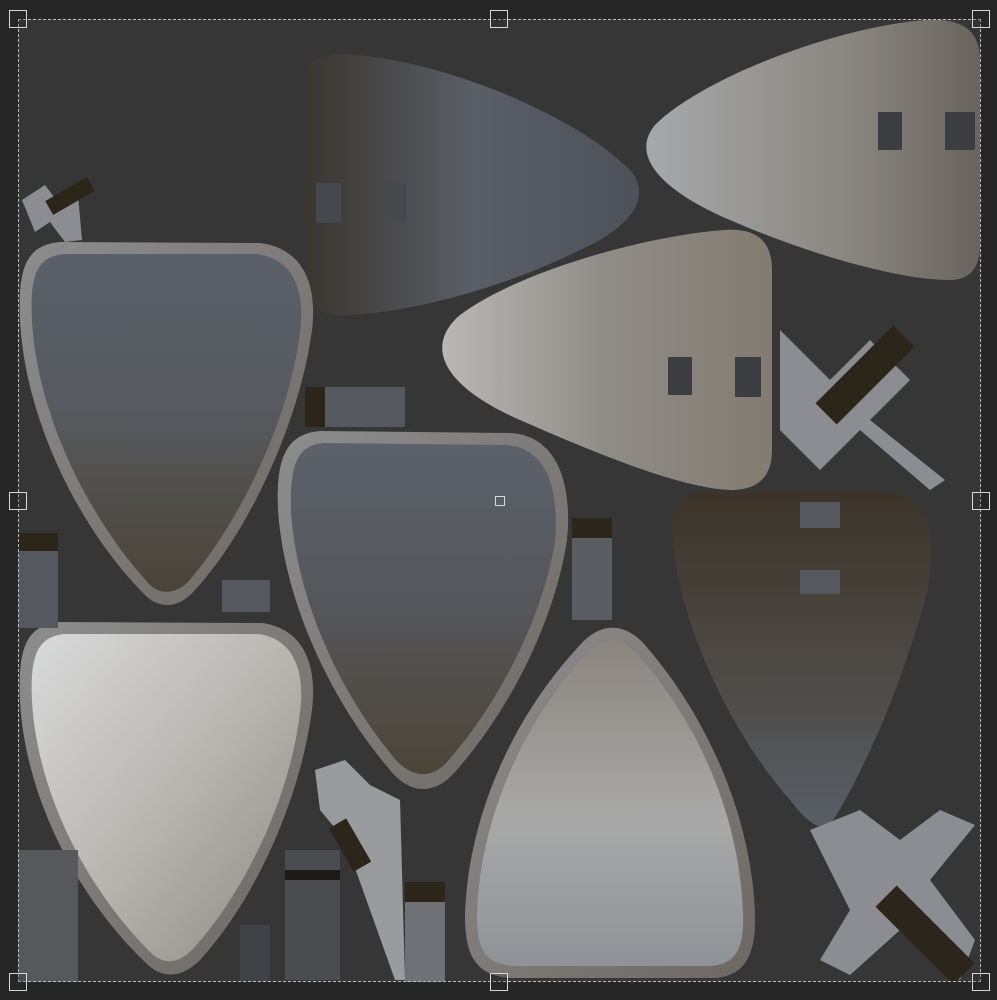  I want to click on handle-middle-left, so click(18, 501).